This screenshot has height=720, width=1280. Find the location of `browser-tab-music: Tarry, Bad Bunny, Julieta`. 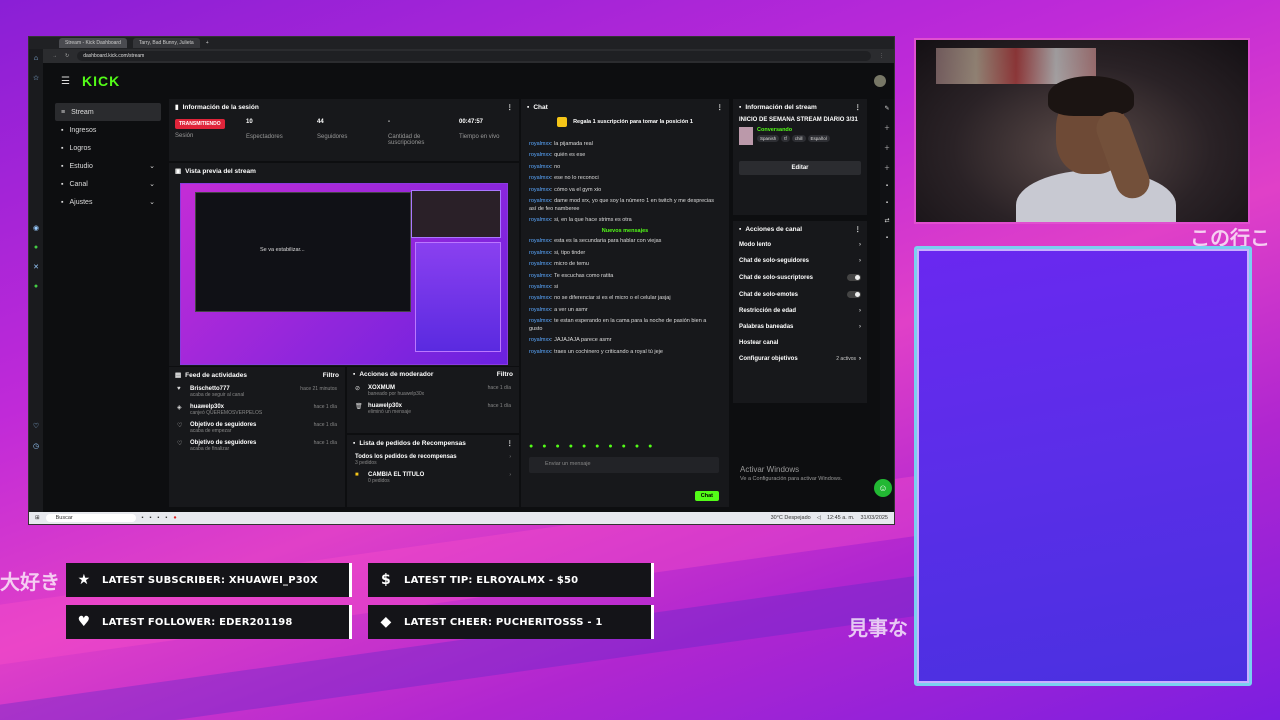

browser-tab-music: Tarry, Bad Bunny, Julieta is located at coordinates (166, 43).